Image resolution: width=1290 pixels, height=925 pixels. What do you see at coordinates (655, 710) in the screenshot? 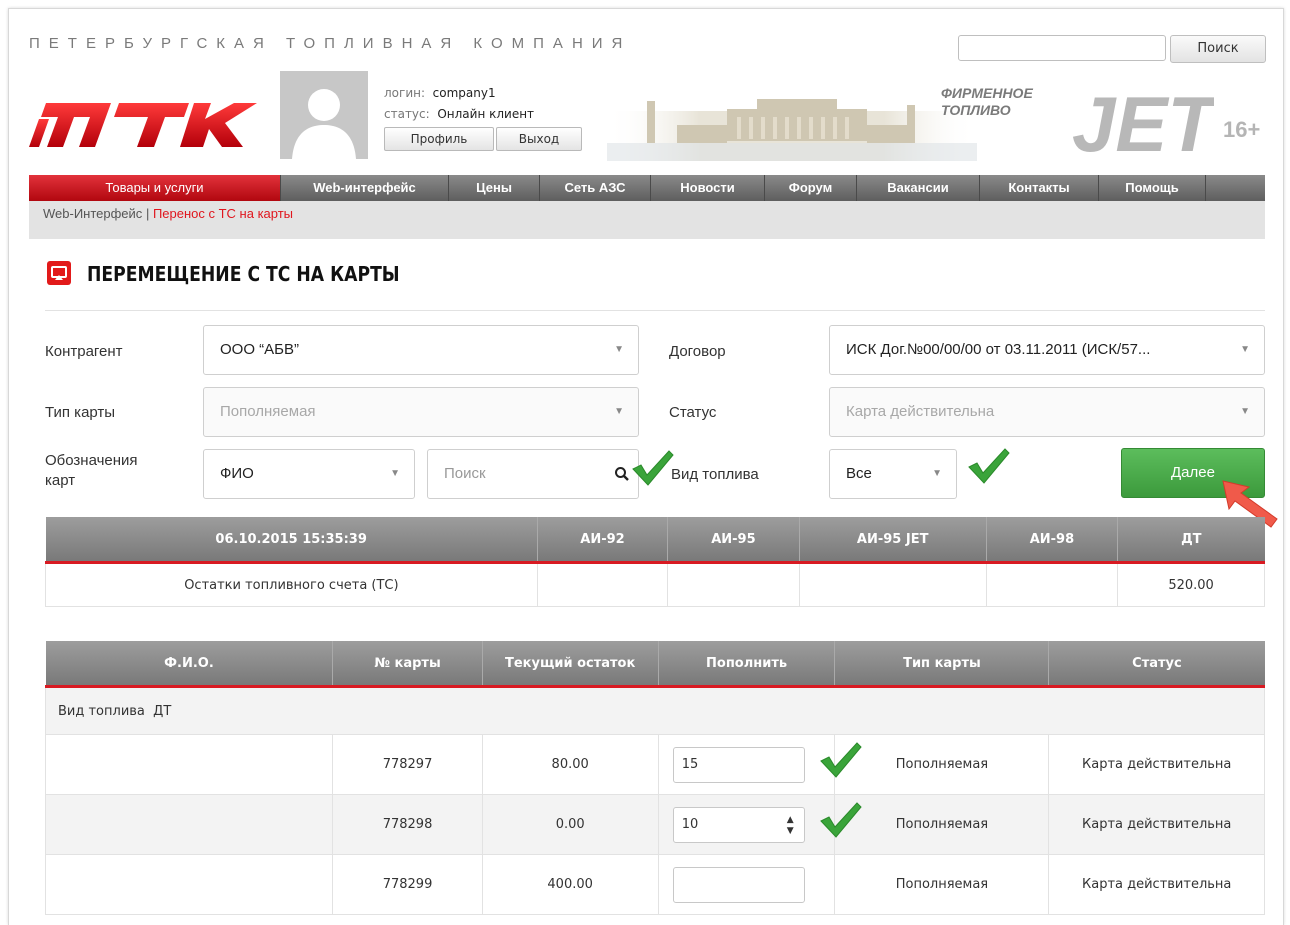
I see `group-row: Вид топлива ДТ` at bounding box center [655, 710].